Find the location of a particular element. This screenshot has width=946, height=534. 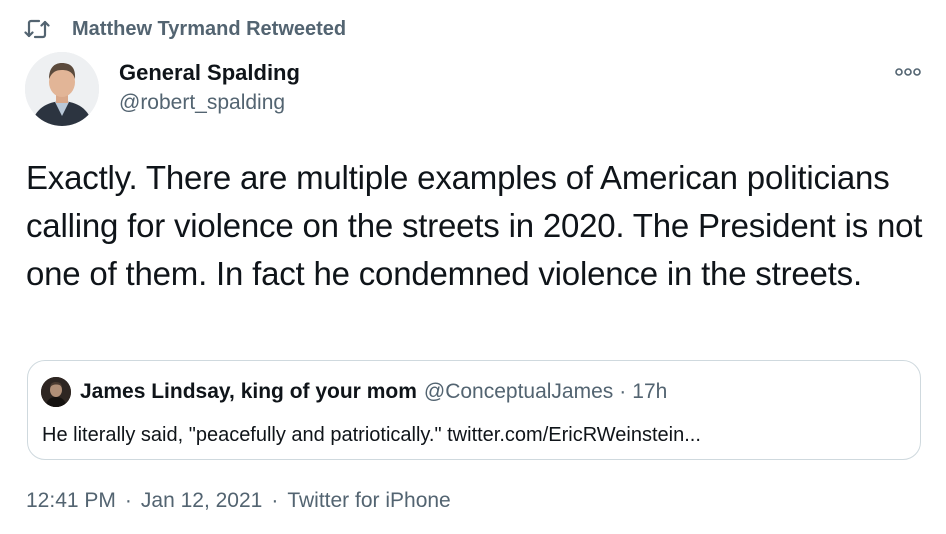

more-options-button is located at coordinates (908, 73).